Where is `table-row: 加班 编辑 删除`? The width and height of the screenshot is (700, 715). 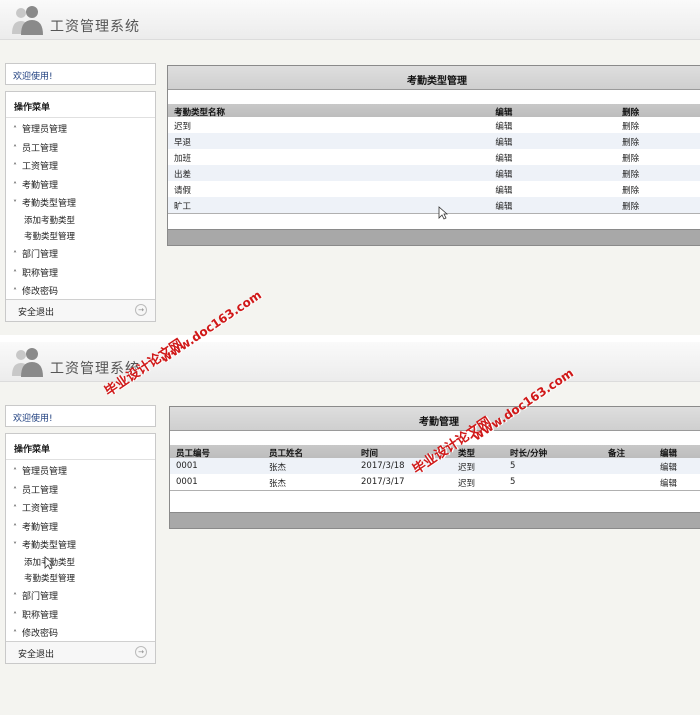 table-row: 加班 编辑 删除 is located at coordinates (434, 157).